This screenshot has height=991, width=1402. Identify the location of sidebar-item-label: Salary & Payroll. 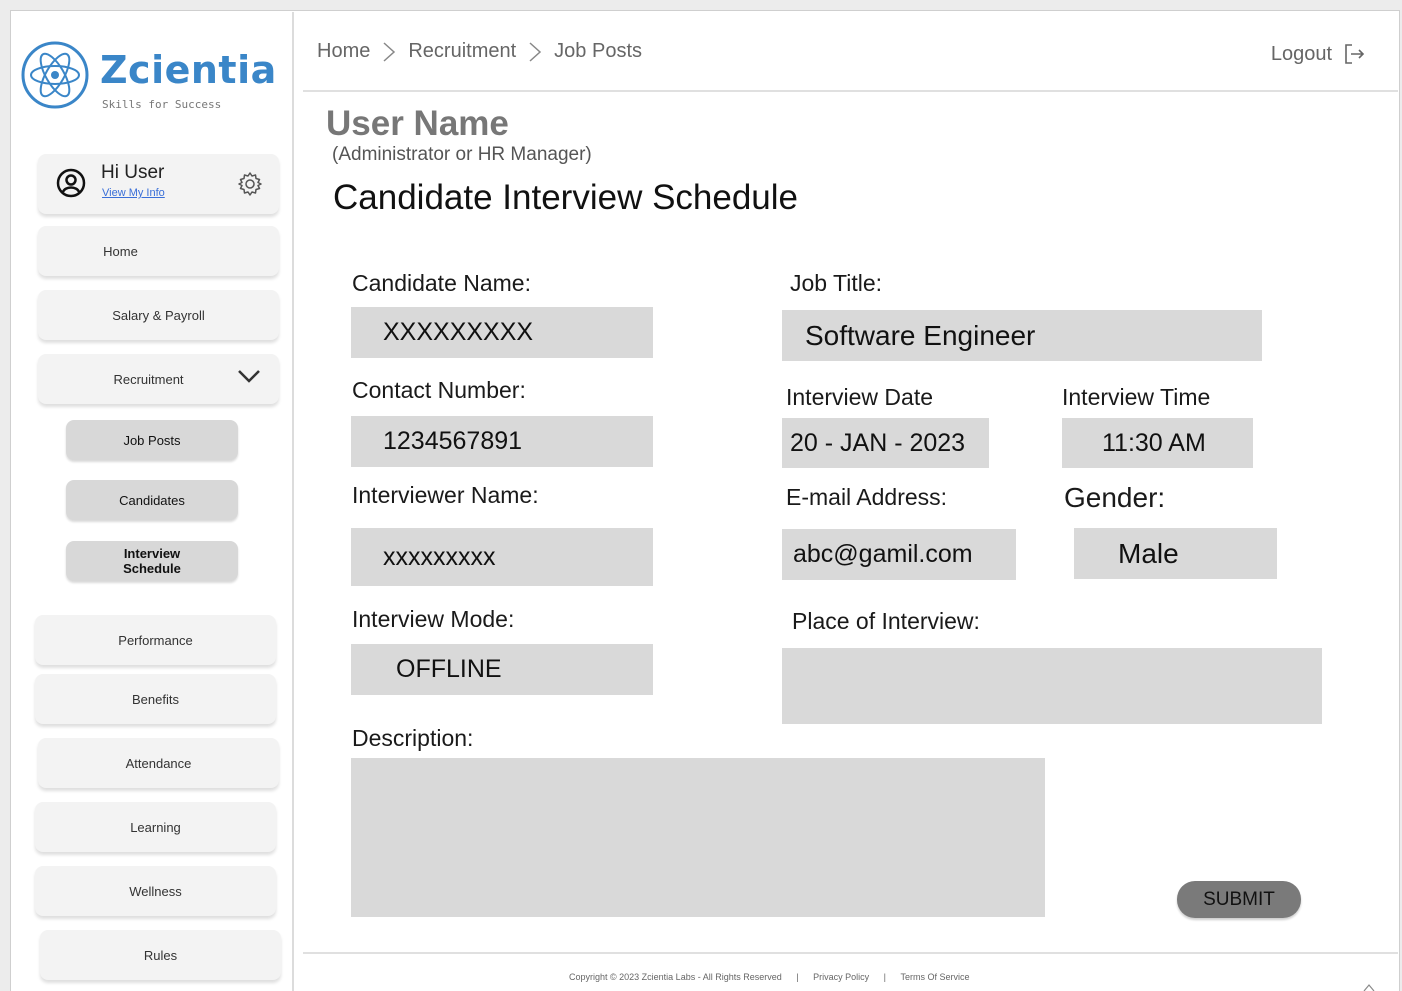
(158, 315).